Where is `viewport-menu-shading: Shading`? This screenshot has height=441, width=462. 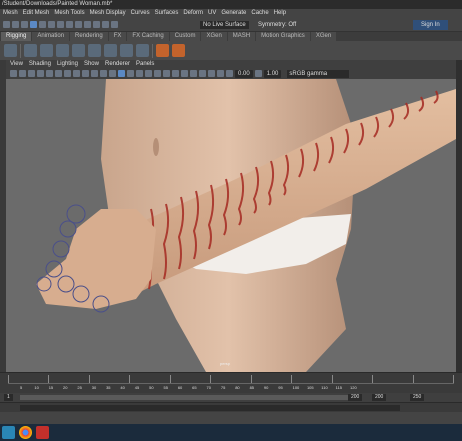
viewport-menu-shading: Shading is located at coordinates (40, 64).